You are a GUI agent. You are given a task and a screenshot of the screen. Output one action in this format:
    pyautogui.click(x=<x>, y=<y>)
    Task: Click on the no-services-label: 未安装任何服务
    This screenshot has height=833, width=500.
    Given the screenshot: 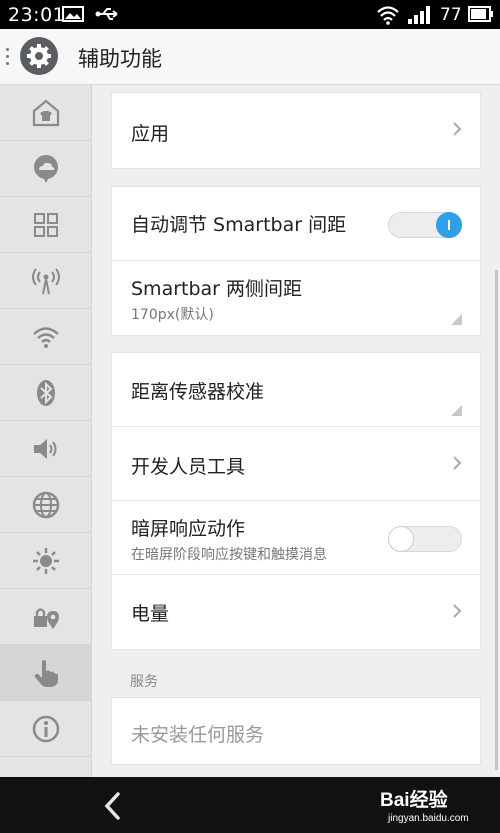 What is the action you would take?
    pyautogui.click(x=198, y=735)
    